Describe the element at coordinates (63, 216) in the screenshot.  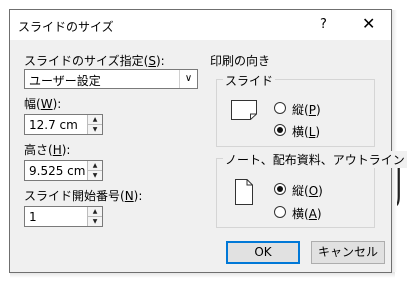
I see `start-number-stepper: 1 ▲ ▼` at that location.